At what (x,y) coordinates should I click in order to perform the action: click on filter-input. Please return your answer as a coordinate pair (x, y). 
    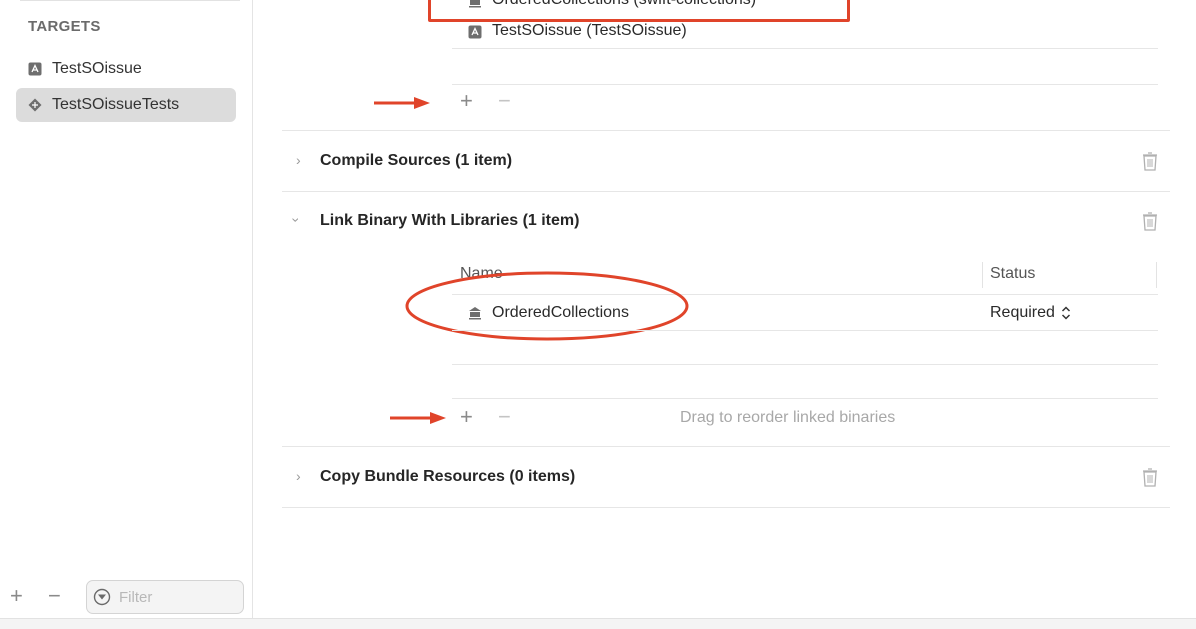
    Looking at the image, I should click on (174, 597).